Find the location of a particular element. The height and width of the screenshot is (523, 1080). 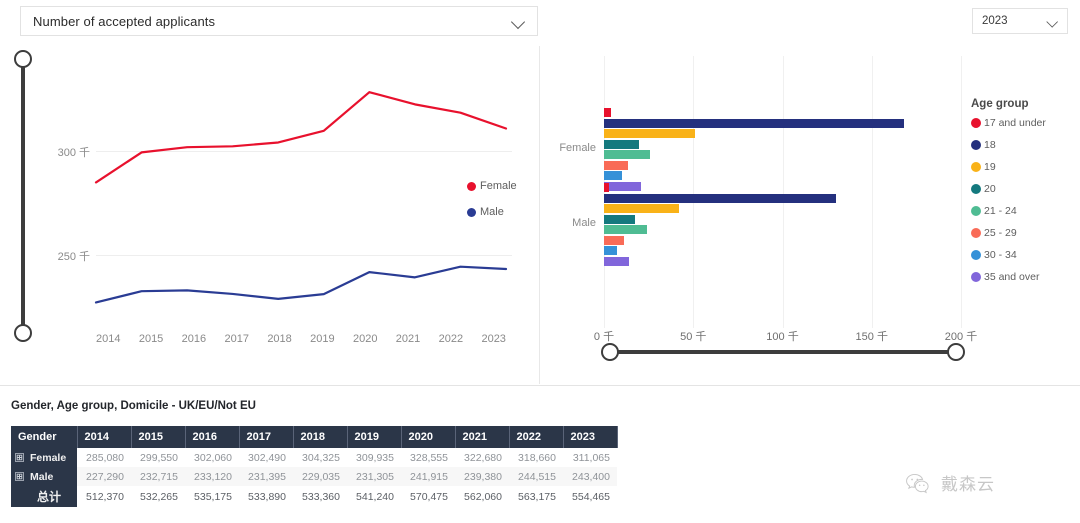

table-row-header: ⊞ Female is located at coordinates (44, 457).